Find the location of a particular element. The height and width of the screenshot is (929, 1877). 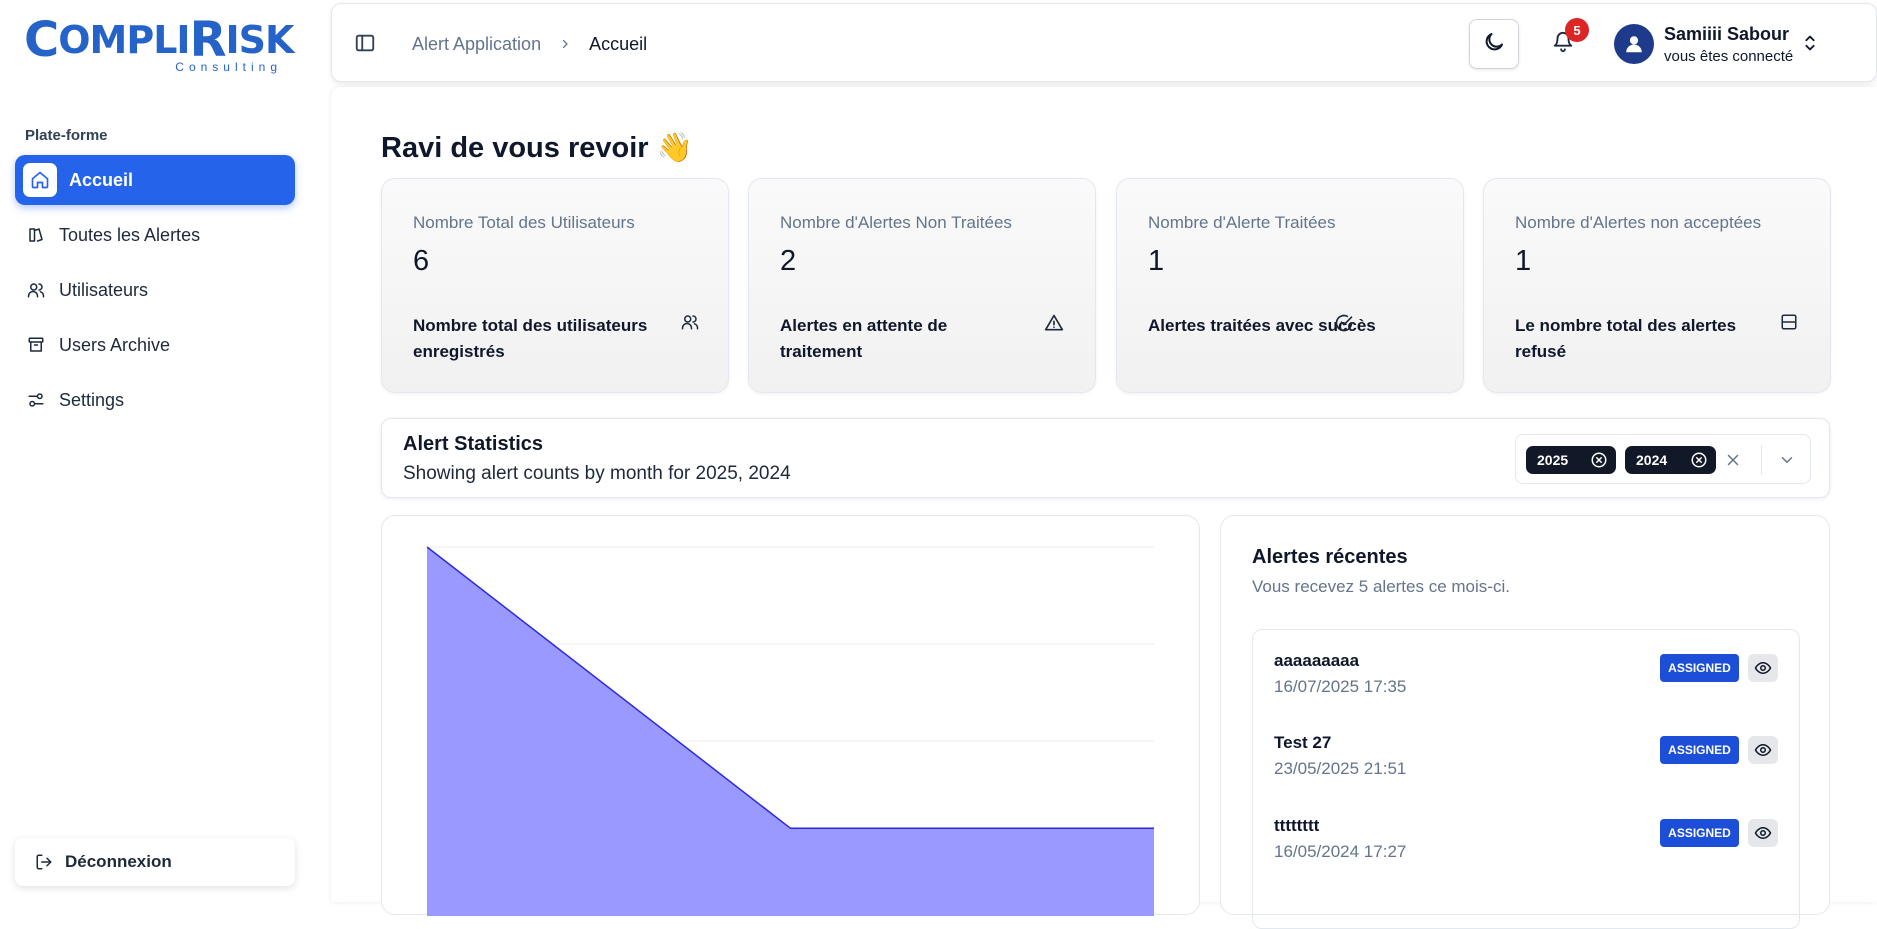

sidebar-item-users-archive: Users Archive is located at coordinates (155, 345).